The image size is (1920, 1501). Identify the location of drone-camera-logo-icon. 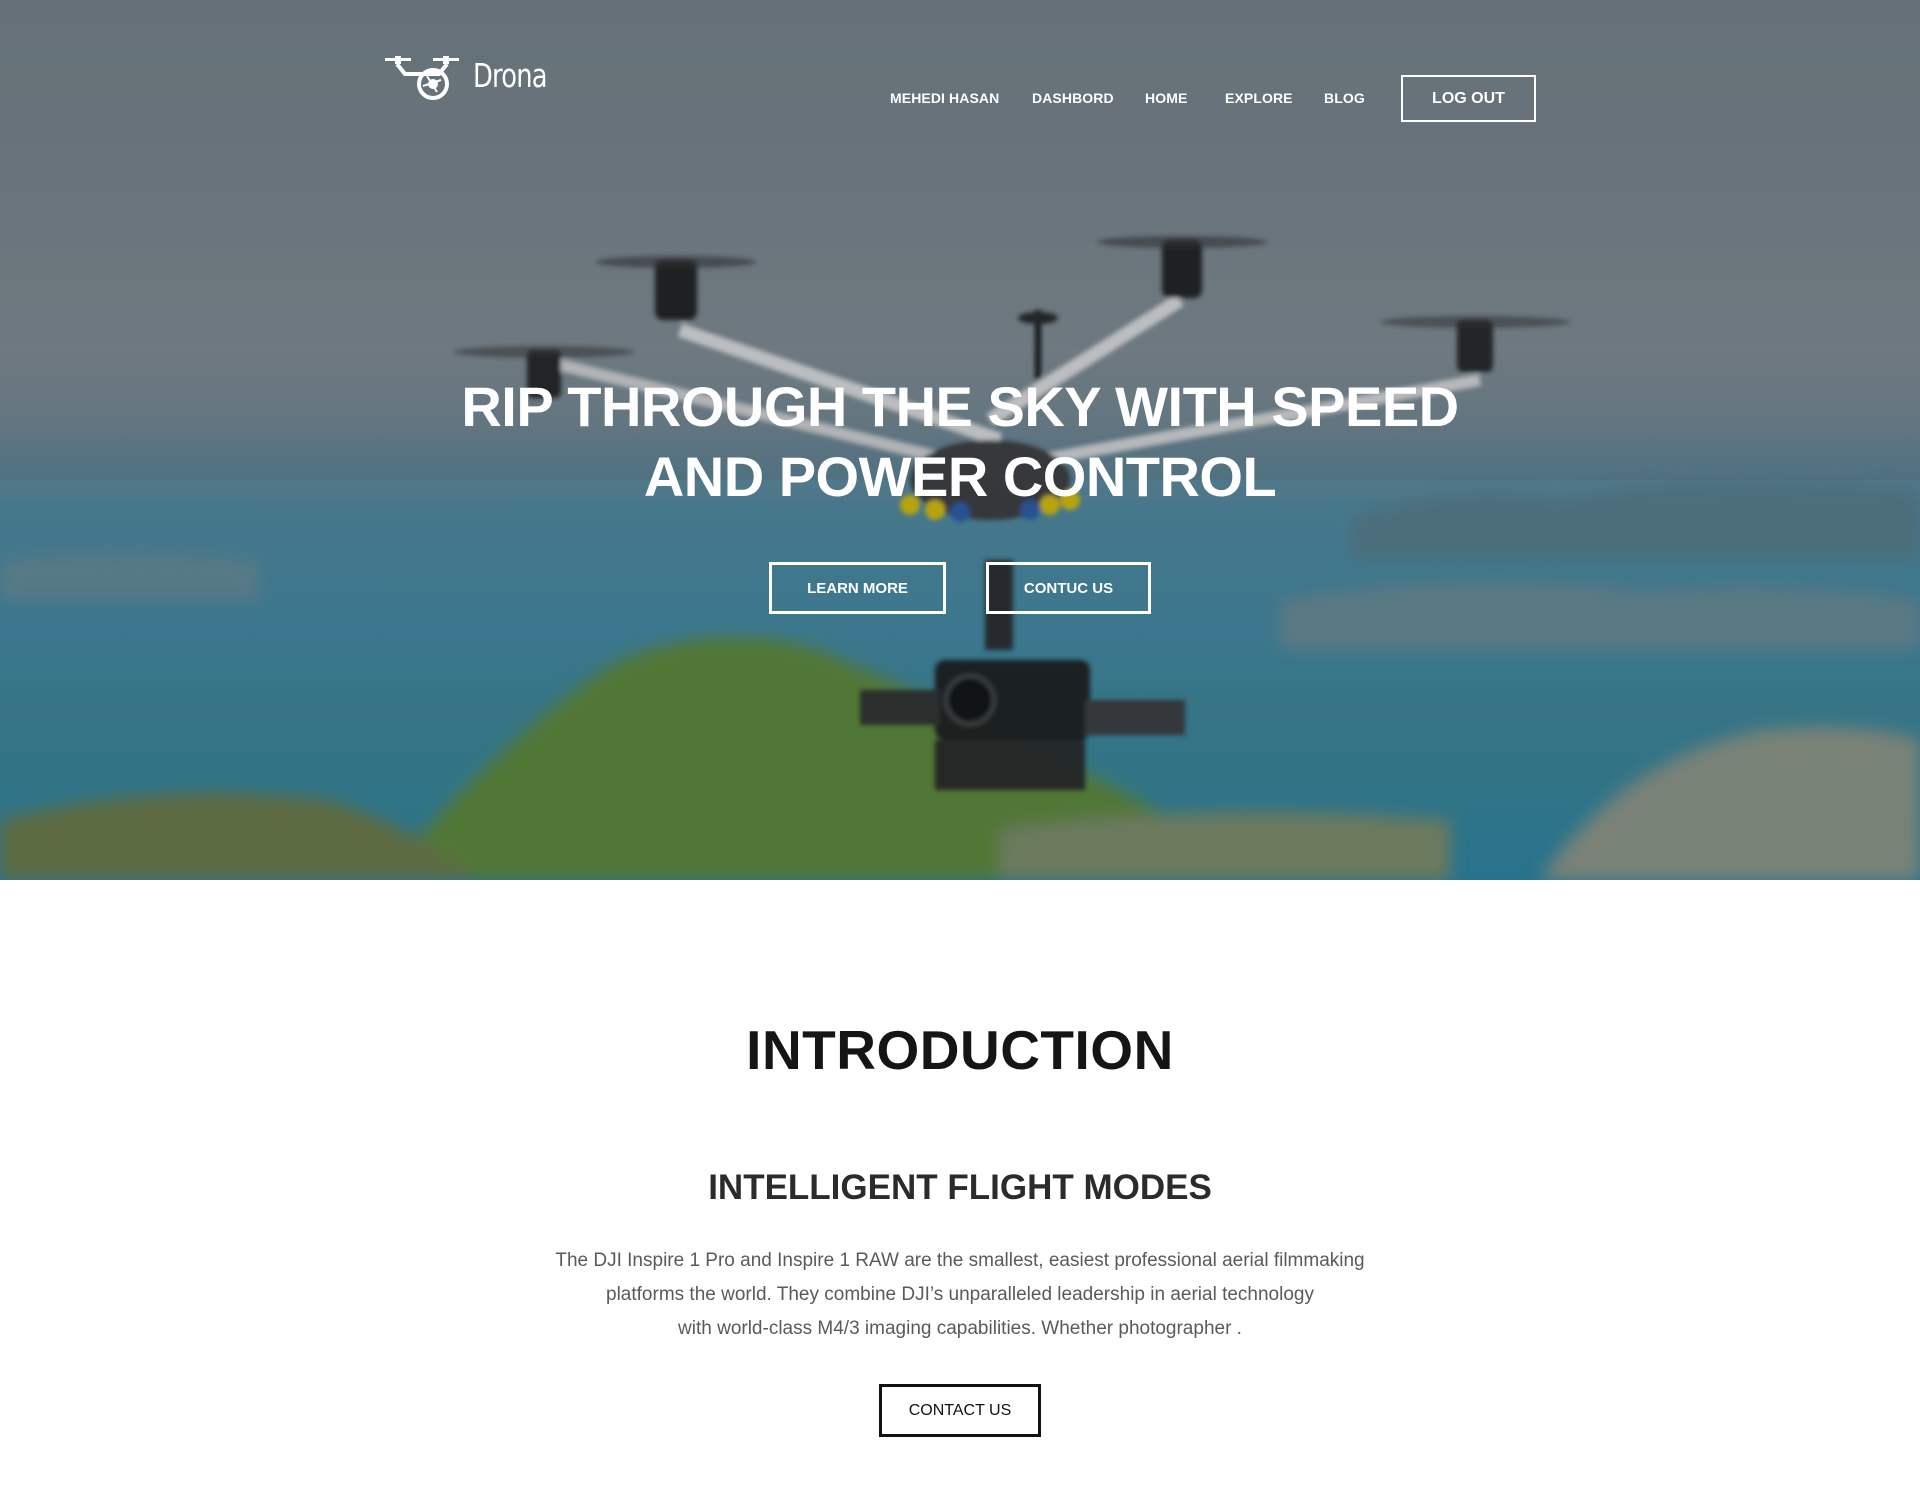
(422, 78).